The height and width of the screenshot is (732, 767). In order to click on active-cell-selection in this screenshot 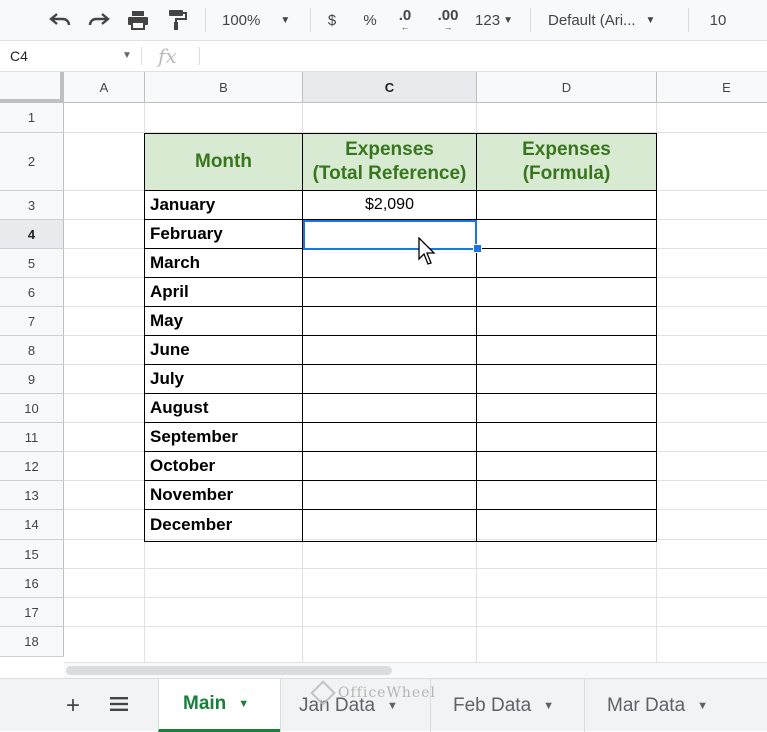, I will do `click(390, 235)`.